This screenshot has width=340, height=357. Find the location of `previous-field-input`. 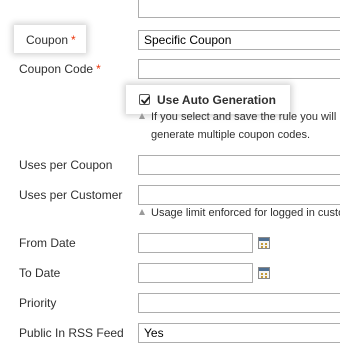

previous-field-input is located at coordinates (239, 9).